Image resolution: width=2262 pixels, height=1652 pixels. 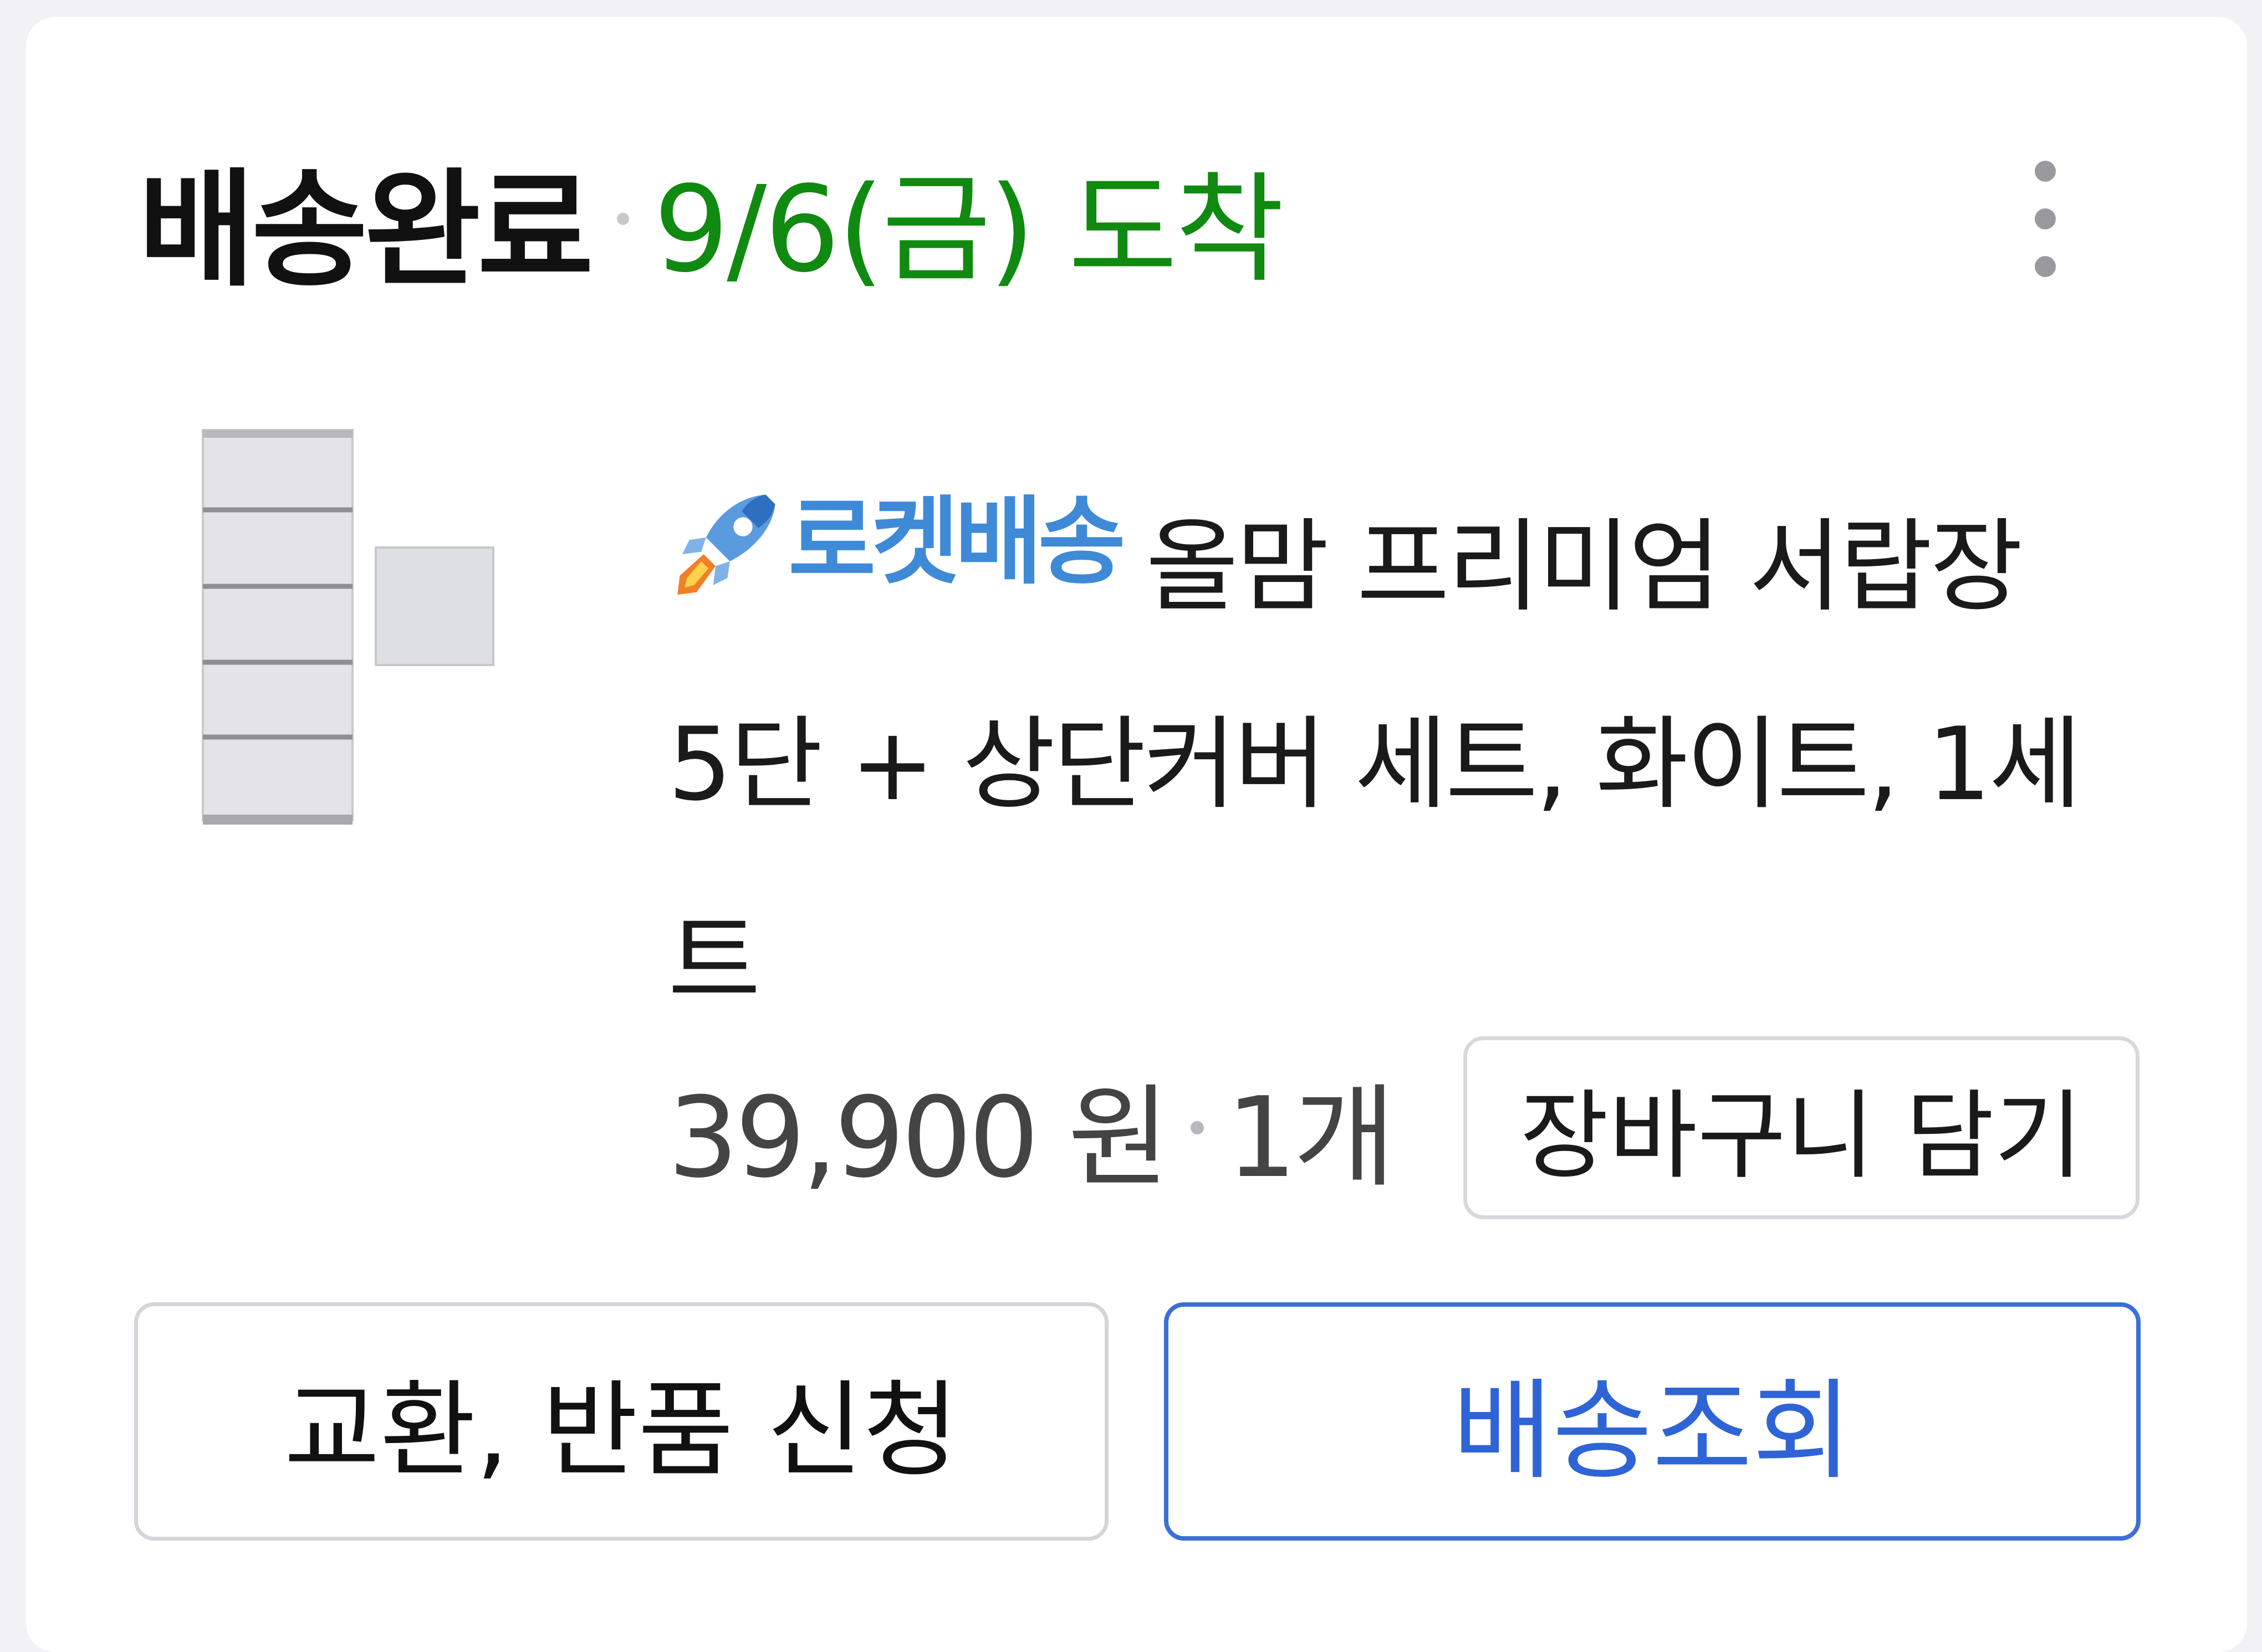 I want to click on more-options-button, so click(x=2045, y=219).